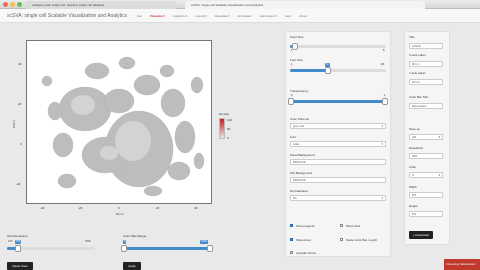  I want to click on color-range-label: Color Max Range, so click(135, 236).